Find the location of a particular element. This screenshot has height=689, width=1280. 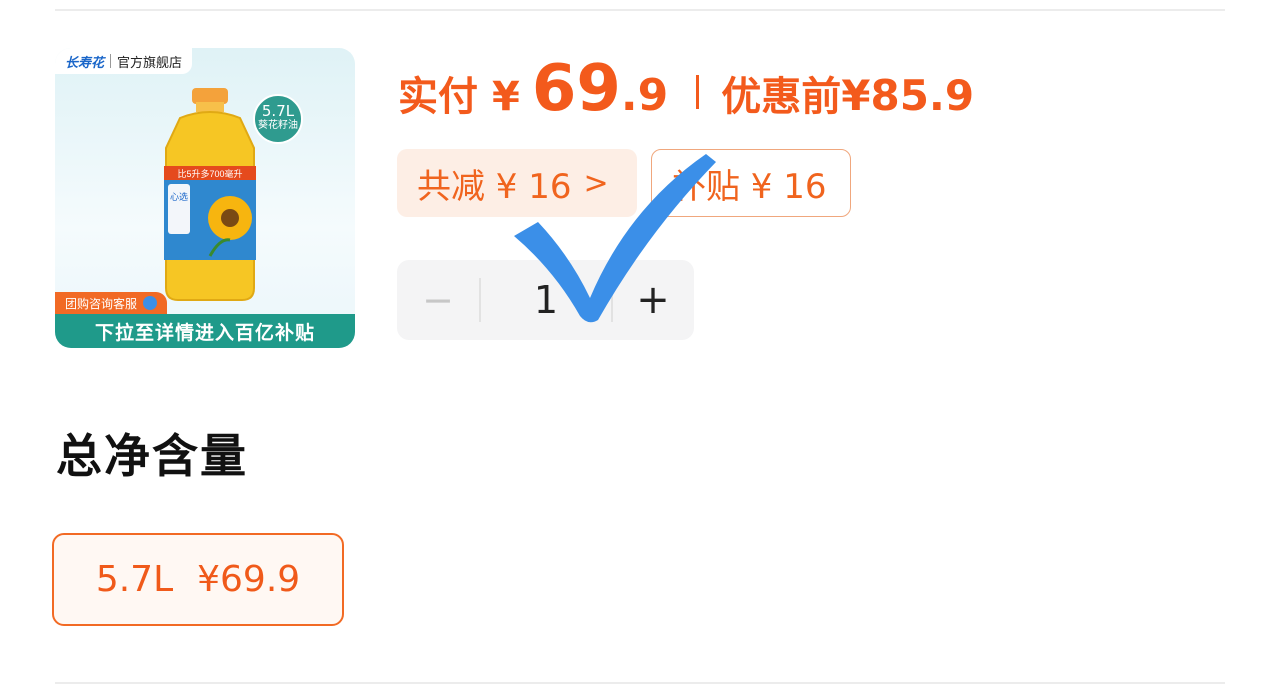

net-content-title: 总净含量 is located at coordinates (152, 456).